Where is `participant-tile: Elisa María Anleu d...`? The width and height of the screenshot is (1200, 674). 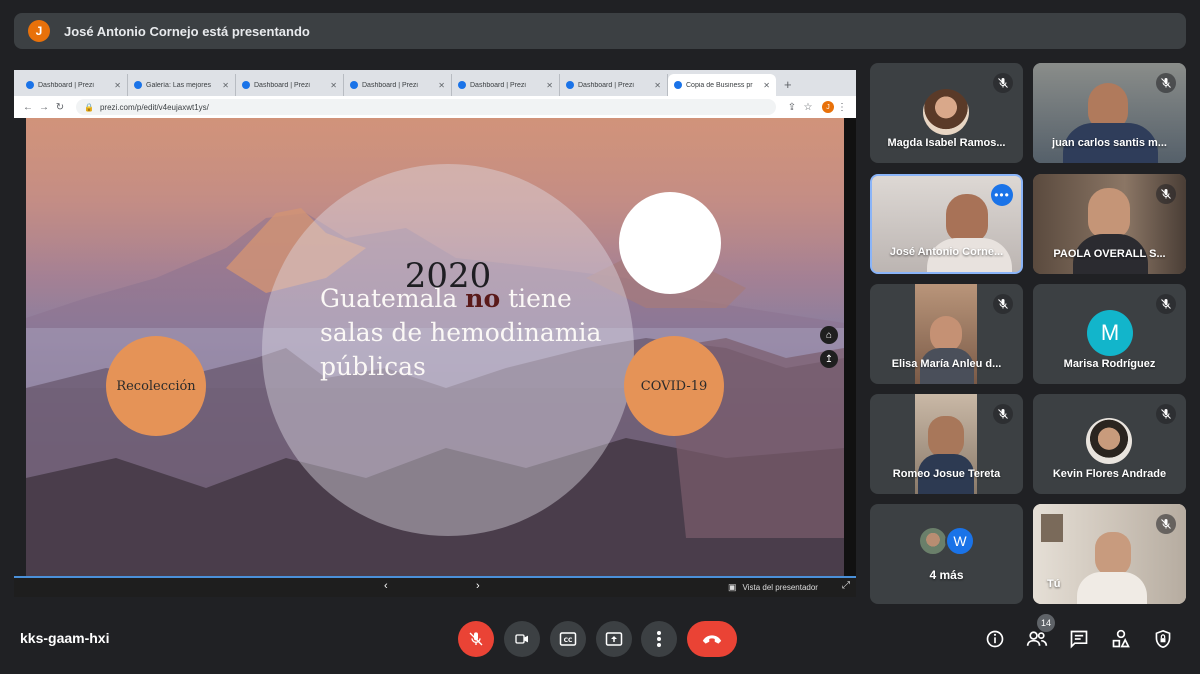
participant-tile: Elisa María Anleu d... is located at coordinates (946, 334).